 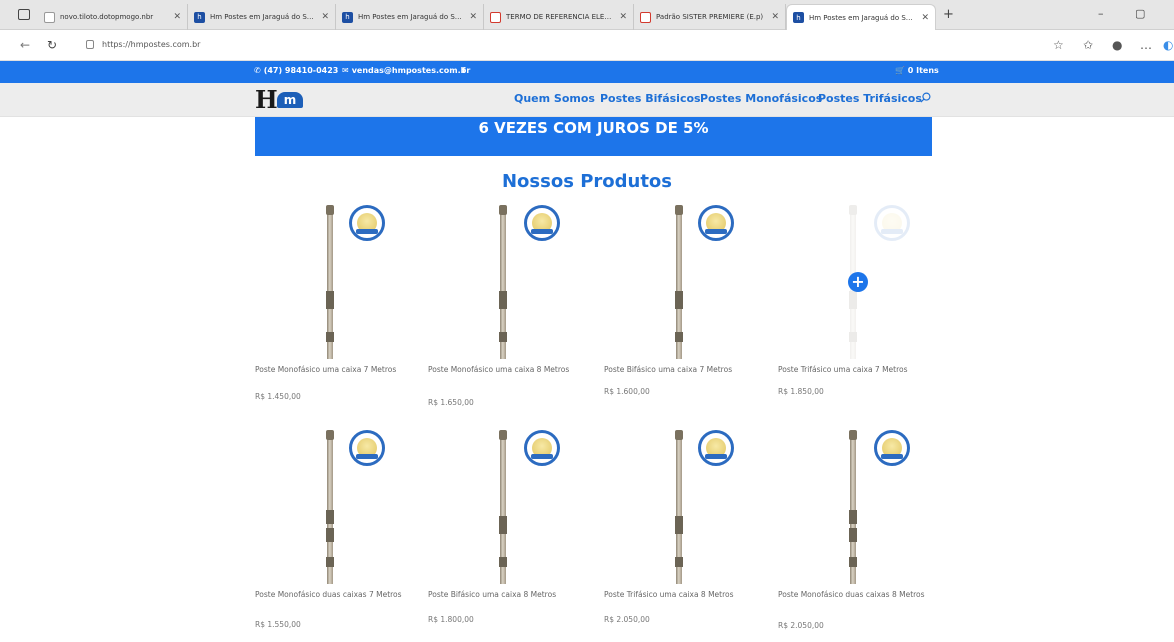 I want to click on product-name: Poste Trifásico uma caixa 7 Metros, so click(x=855, y=369).